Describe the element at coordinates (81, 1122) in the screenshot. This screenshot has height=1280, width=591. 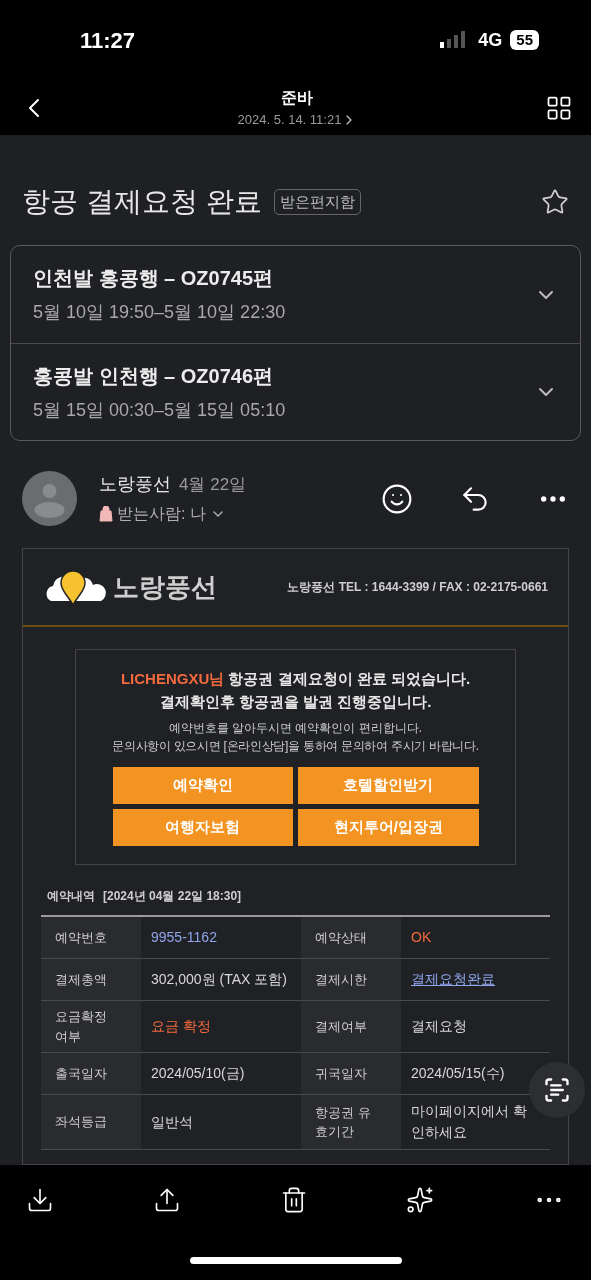
I see `field-label: 좌석등급` at that location.